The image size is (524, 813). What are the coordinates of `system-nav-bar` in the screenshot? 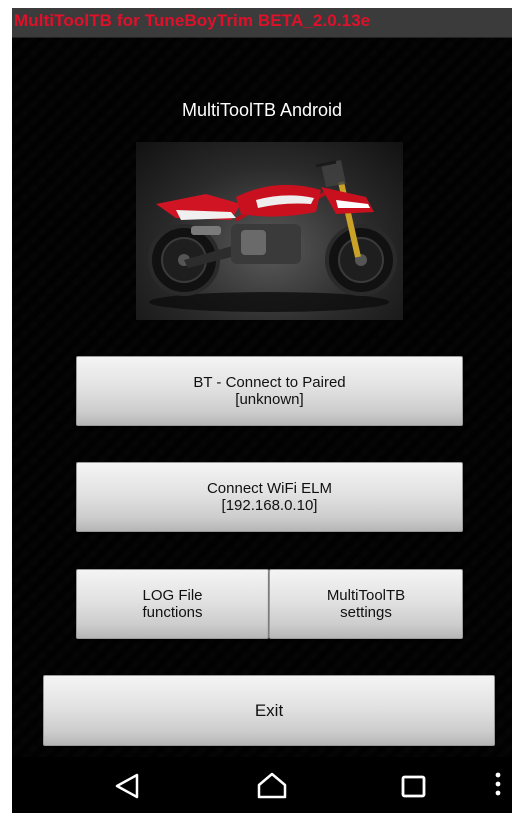 It's located at (262, 785).